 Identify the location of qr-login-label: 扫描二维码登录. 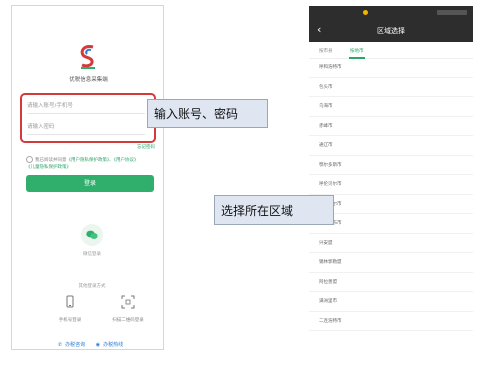
(128, 320).